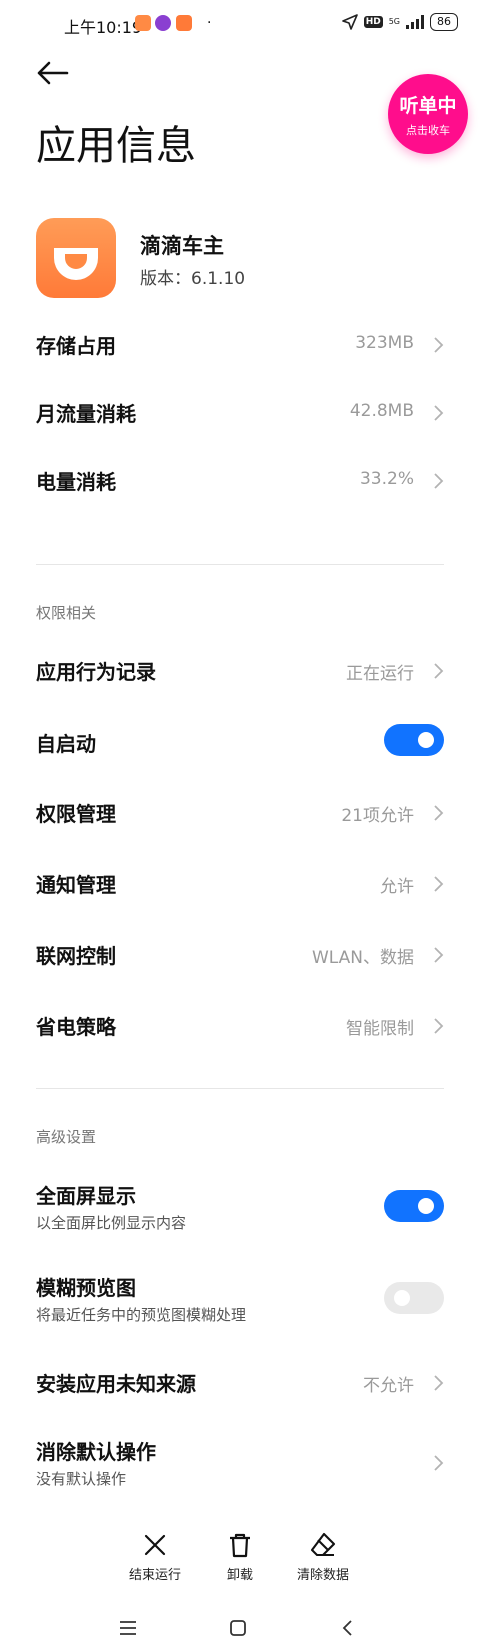 This screenshot has height=1649, width=480. I want to click on force-stop-label: 结束运行, so click(154, 1575).